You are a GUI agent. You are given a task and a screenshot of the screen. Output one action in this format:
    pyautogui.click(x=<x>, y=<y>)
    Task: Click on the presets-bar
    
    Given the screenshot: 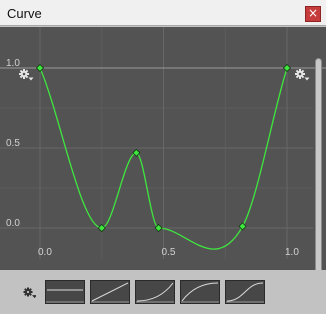 What is the action you would take?
    pyautogui.click(x=163, y=292)
    